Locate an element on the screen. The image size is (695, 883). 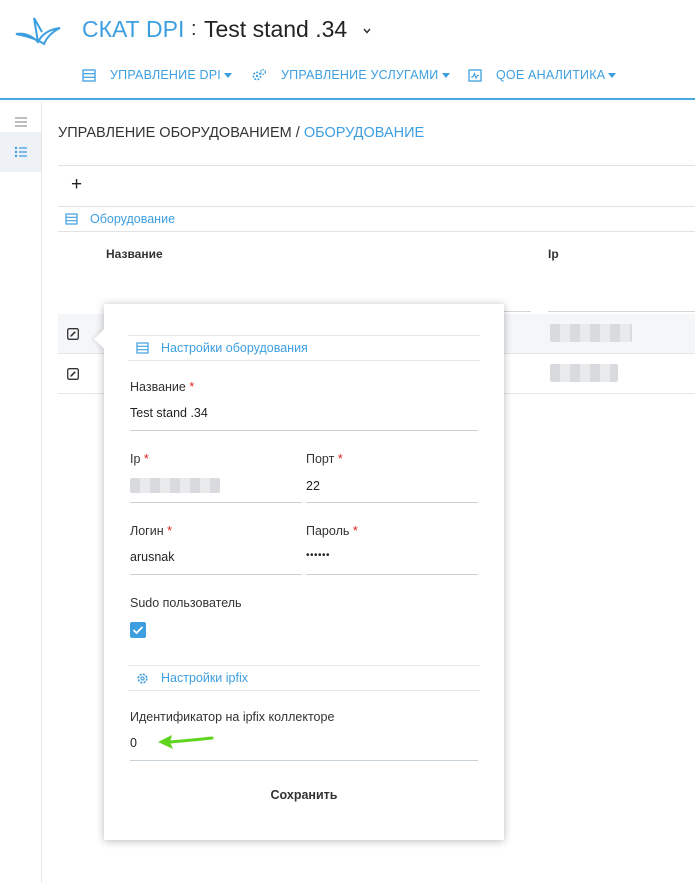
chevron-down-icon is located at coordinates (367, 31).